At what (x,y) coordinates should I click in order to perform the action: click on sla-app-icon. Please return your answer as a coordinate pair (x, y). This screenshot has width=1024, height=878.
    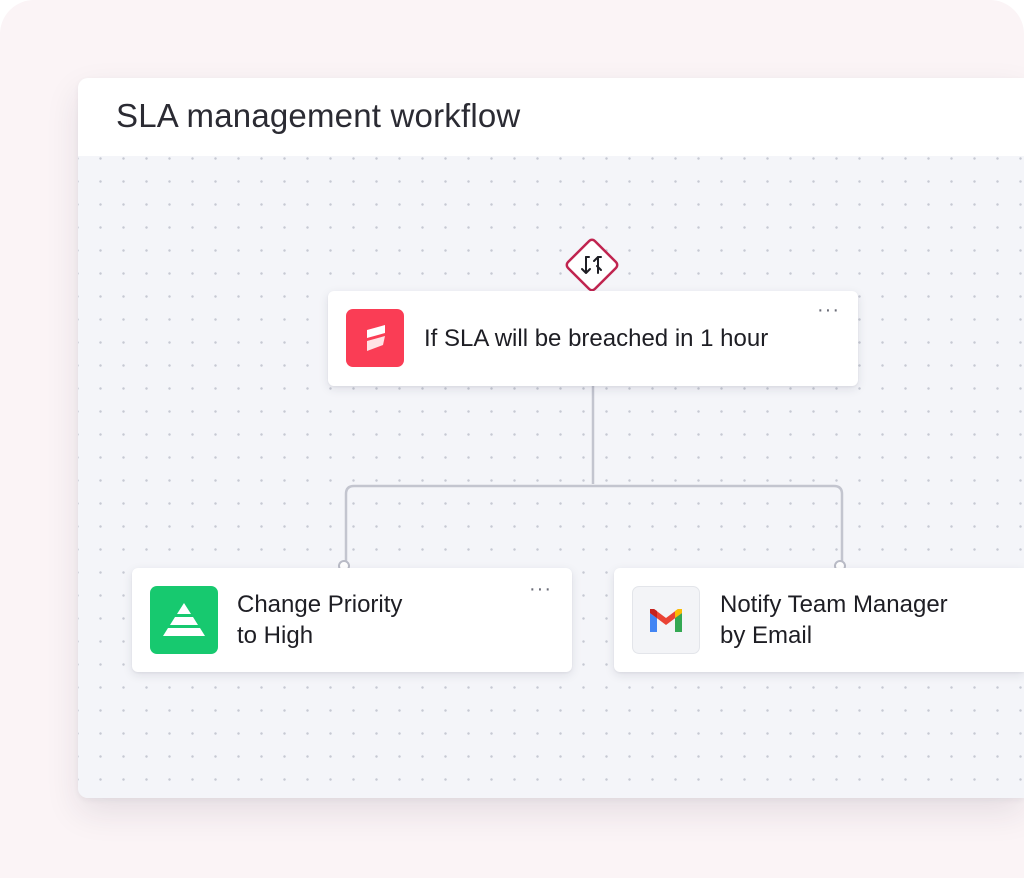
    Looking at the image, I should click on (375, 338).